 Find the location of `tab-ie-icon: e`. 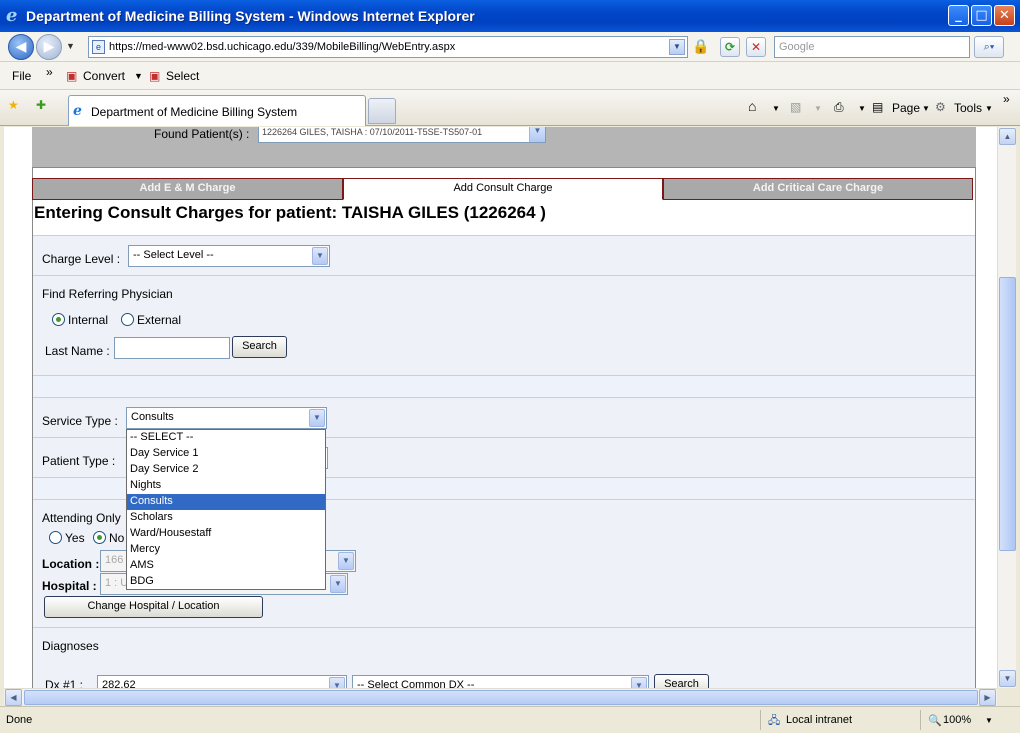

tab-ie-icon: e is located at coordinates (77, 111).